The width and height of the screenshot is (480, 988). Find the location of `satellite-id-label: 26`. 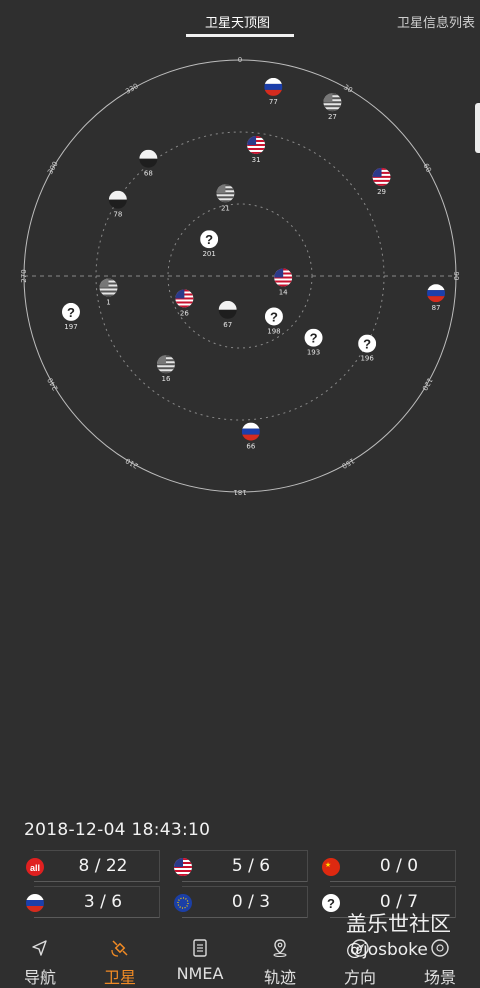

satellite-id-label: 26 is located at coordinates (184, 313).